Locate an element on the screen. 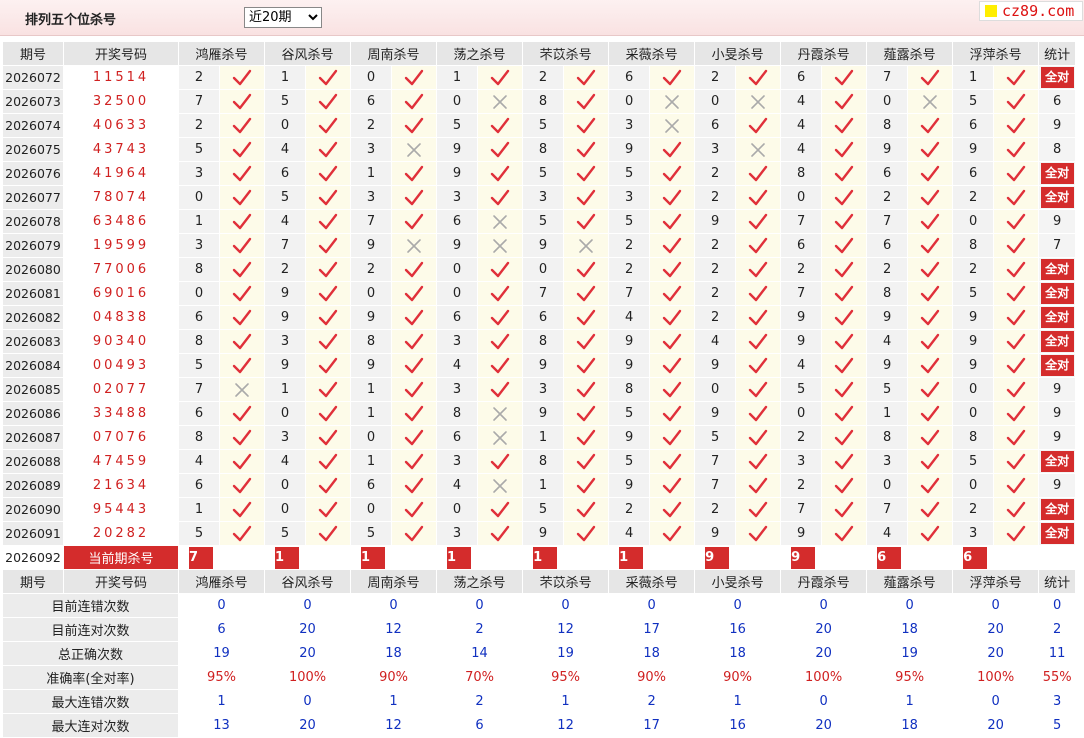  summary-value: 20 is located at coordinates (824, 629).